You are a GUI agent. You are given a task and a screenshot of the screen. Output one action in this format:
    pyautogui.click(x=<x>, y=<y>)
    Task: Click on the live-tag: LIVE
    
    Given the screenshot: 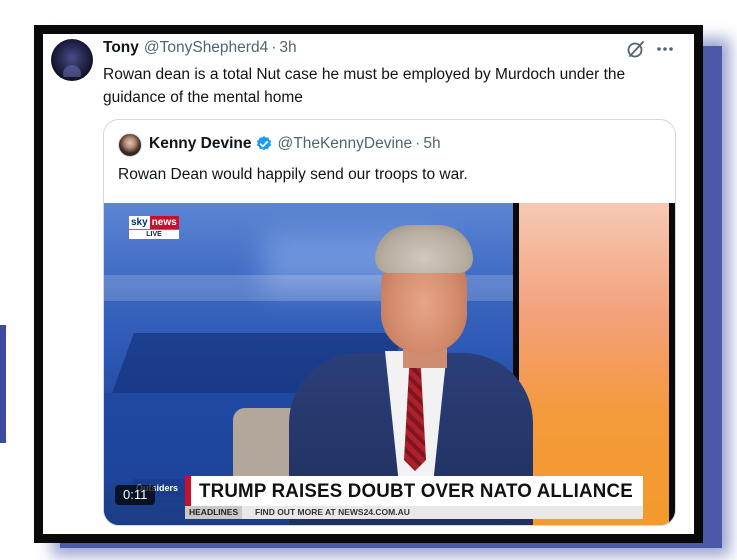 What is the action you would take?
    pyautogui.click(x=154, y=234)
    